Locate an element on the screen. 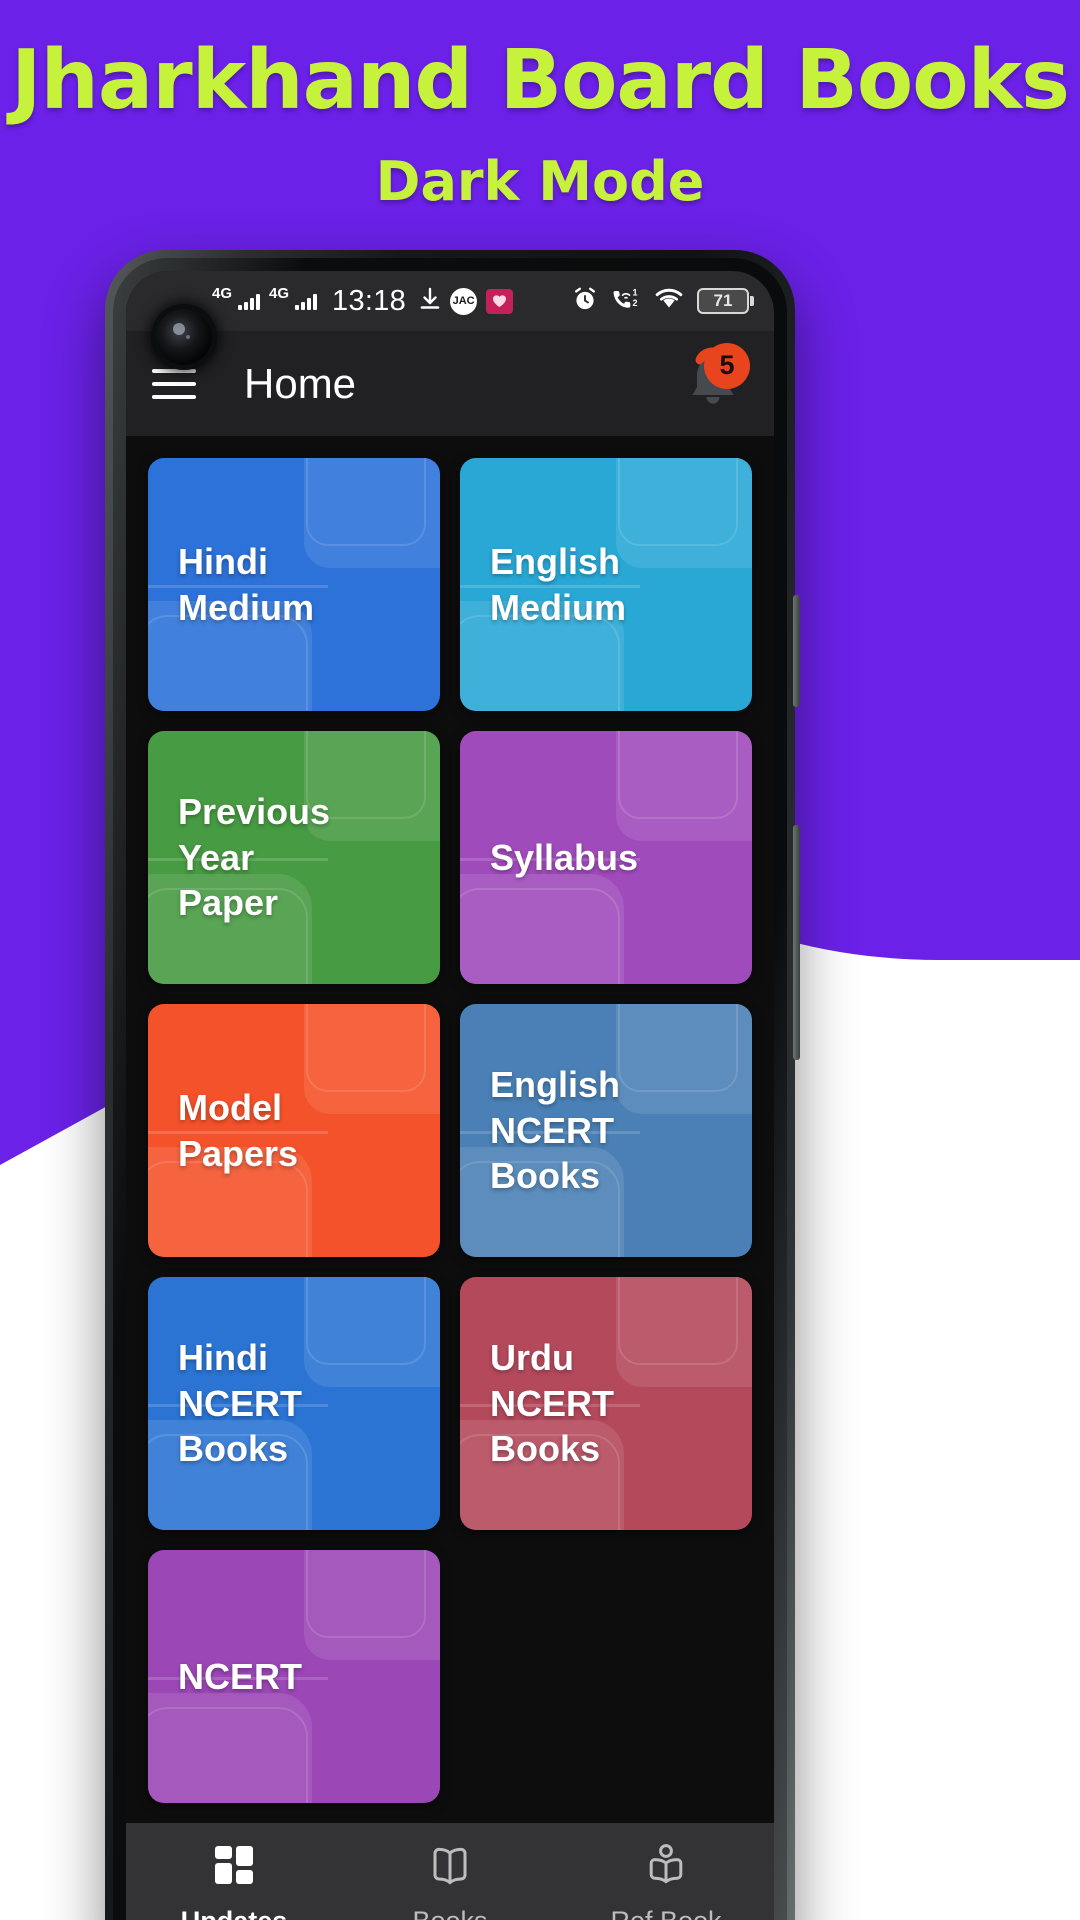 This screenshot has height=1920, width=1080. battery-tip is located at coordinates (752, 301).